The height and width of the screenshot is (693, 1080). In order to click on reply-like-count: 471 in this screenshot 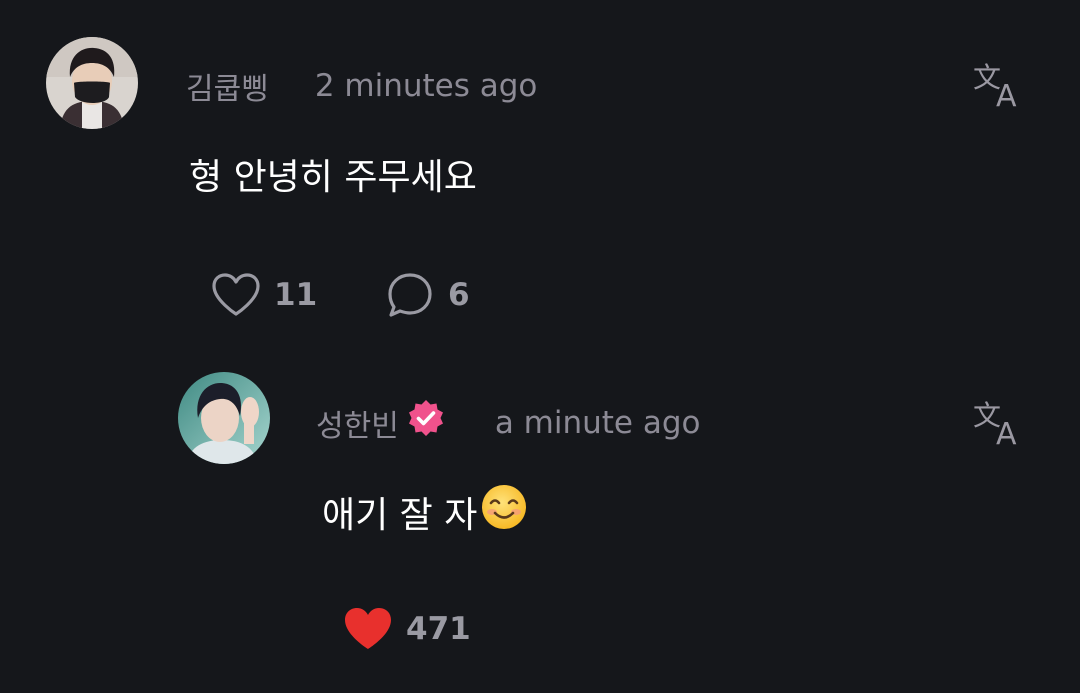, I will do `click(438, 629)`.